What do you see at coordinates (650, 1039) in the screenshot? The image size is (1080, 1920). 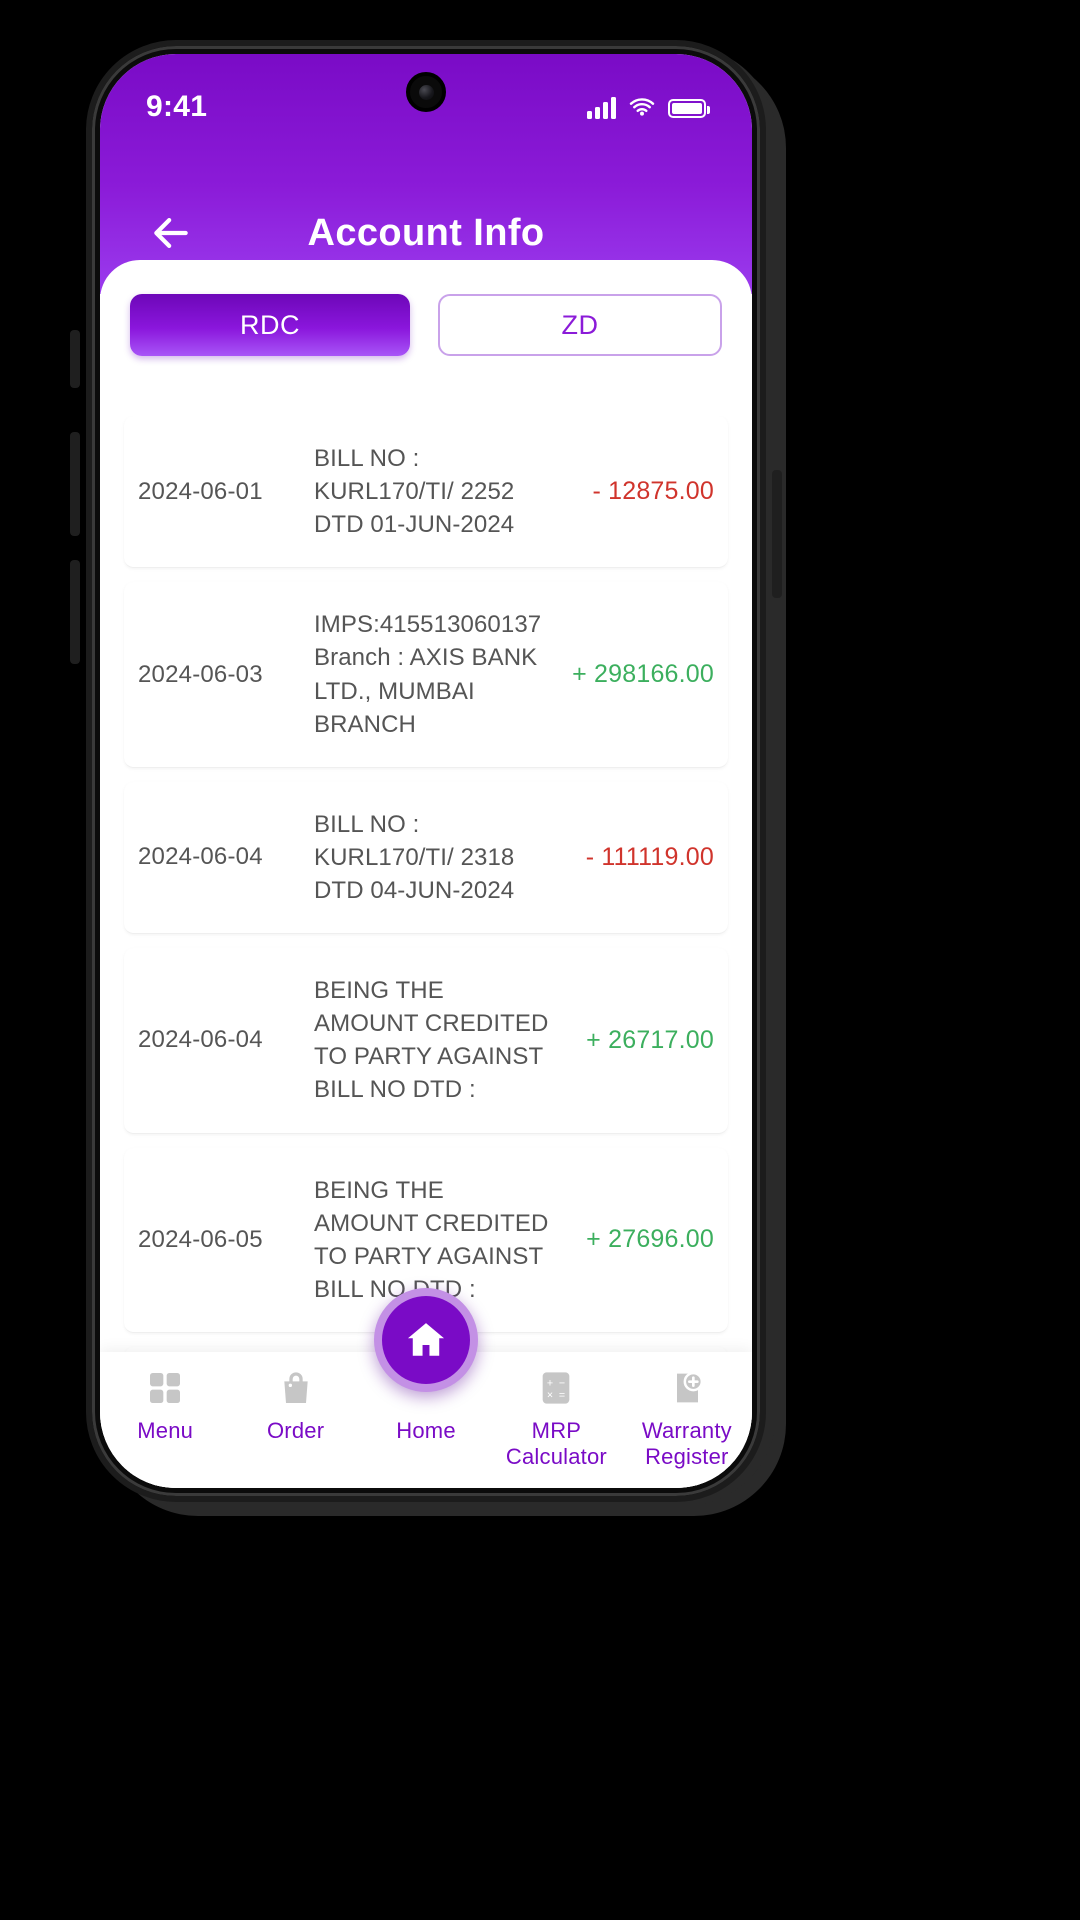 I see `transaction-amount: + 26717.00` at bounding box center [650, 1039].